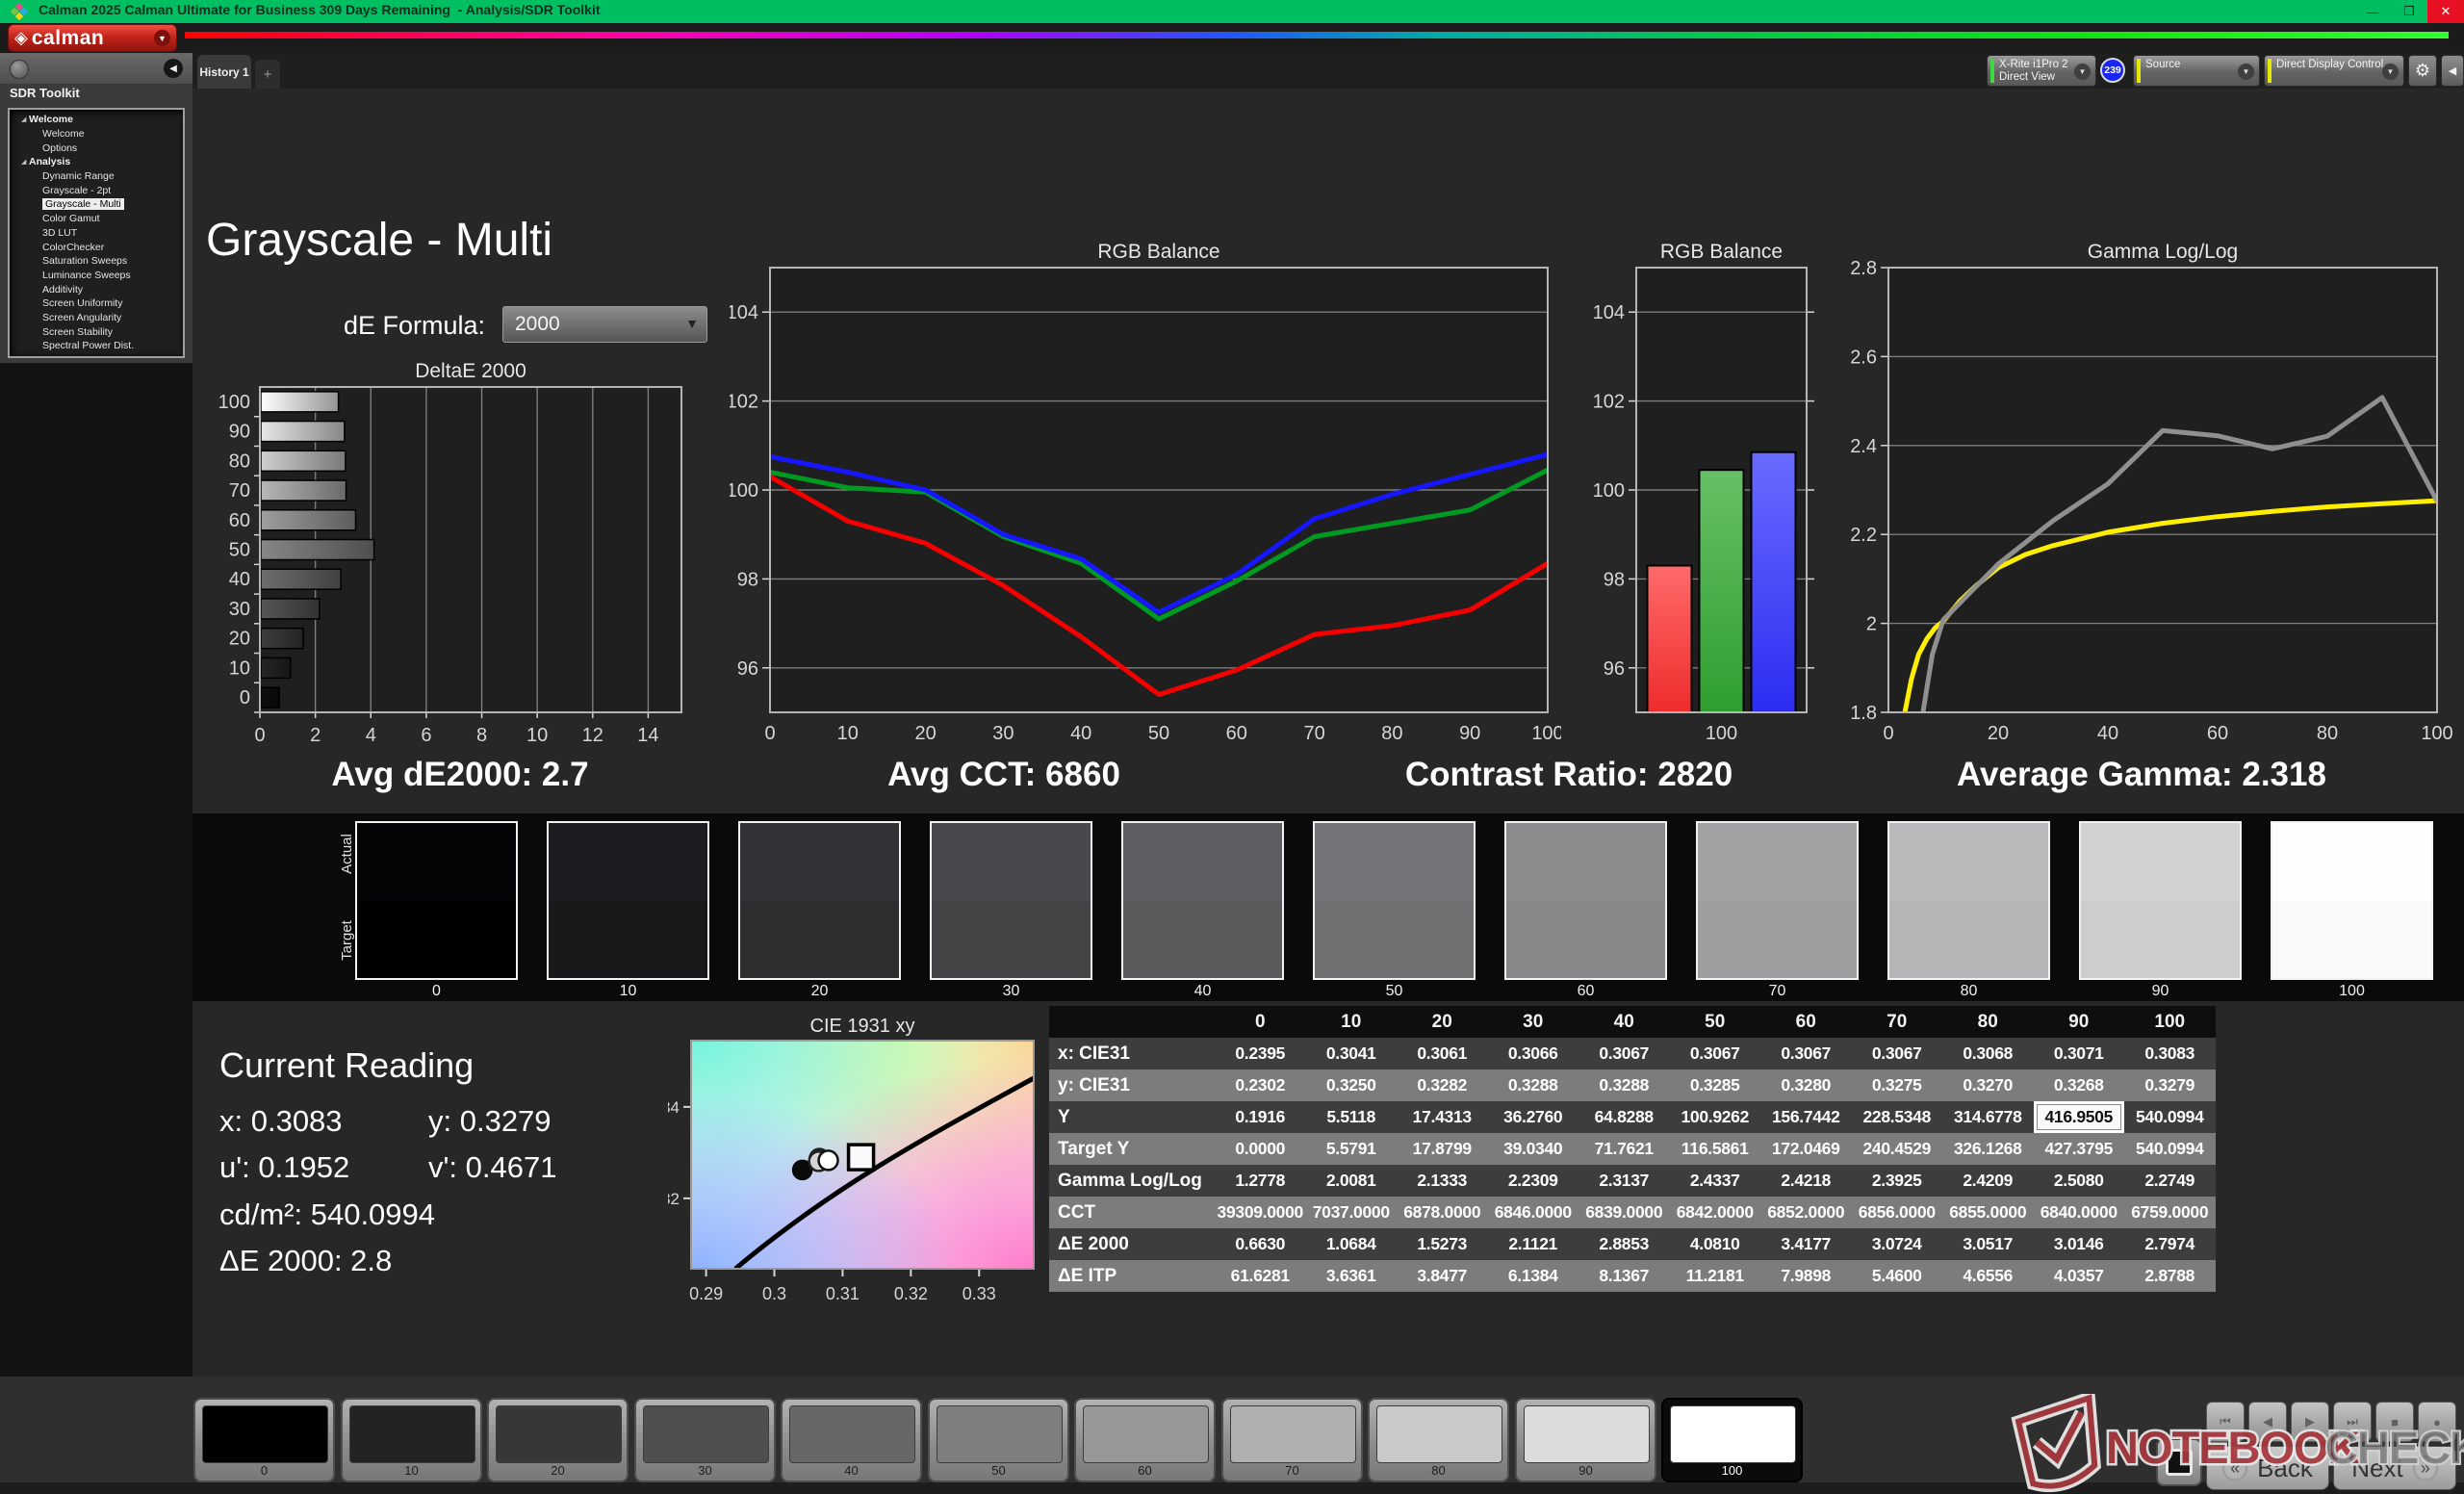 This screenshot has width=2464, height=1494. I want to click on source-dropdown: Source ▼, so click(2196, 71).